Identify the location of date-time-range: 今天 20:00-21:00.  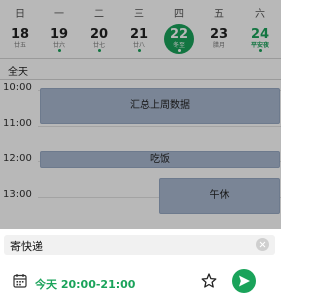
(85, 284).